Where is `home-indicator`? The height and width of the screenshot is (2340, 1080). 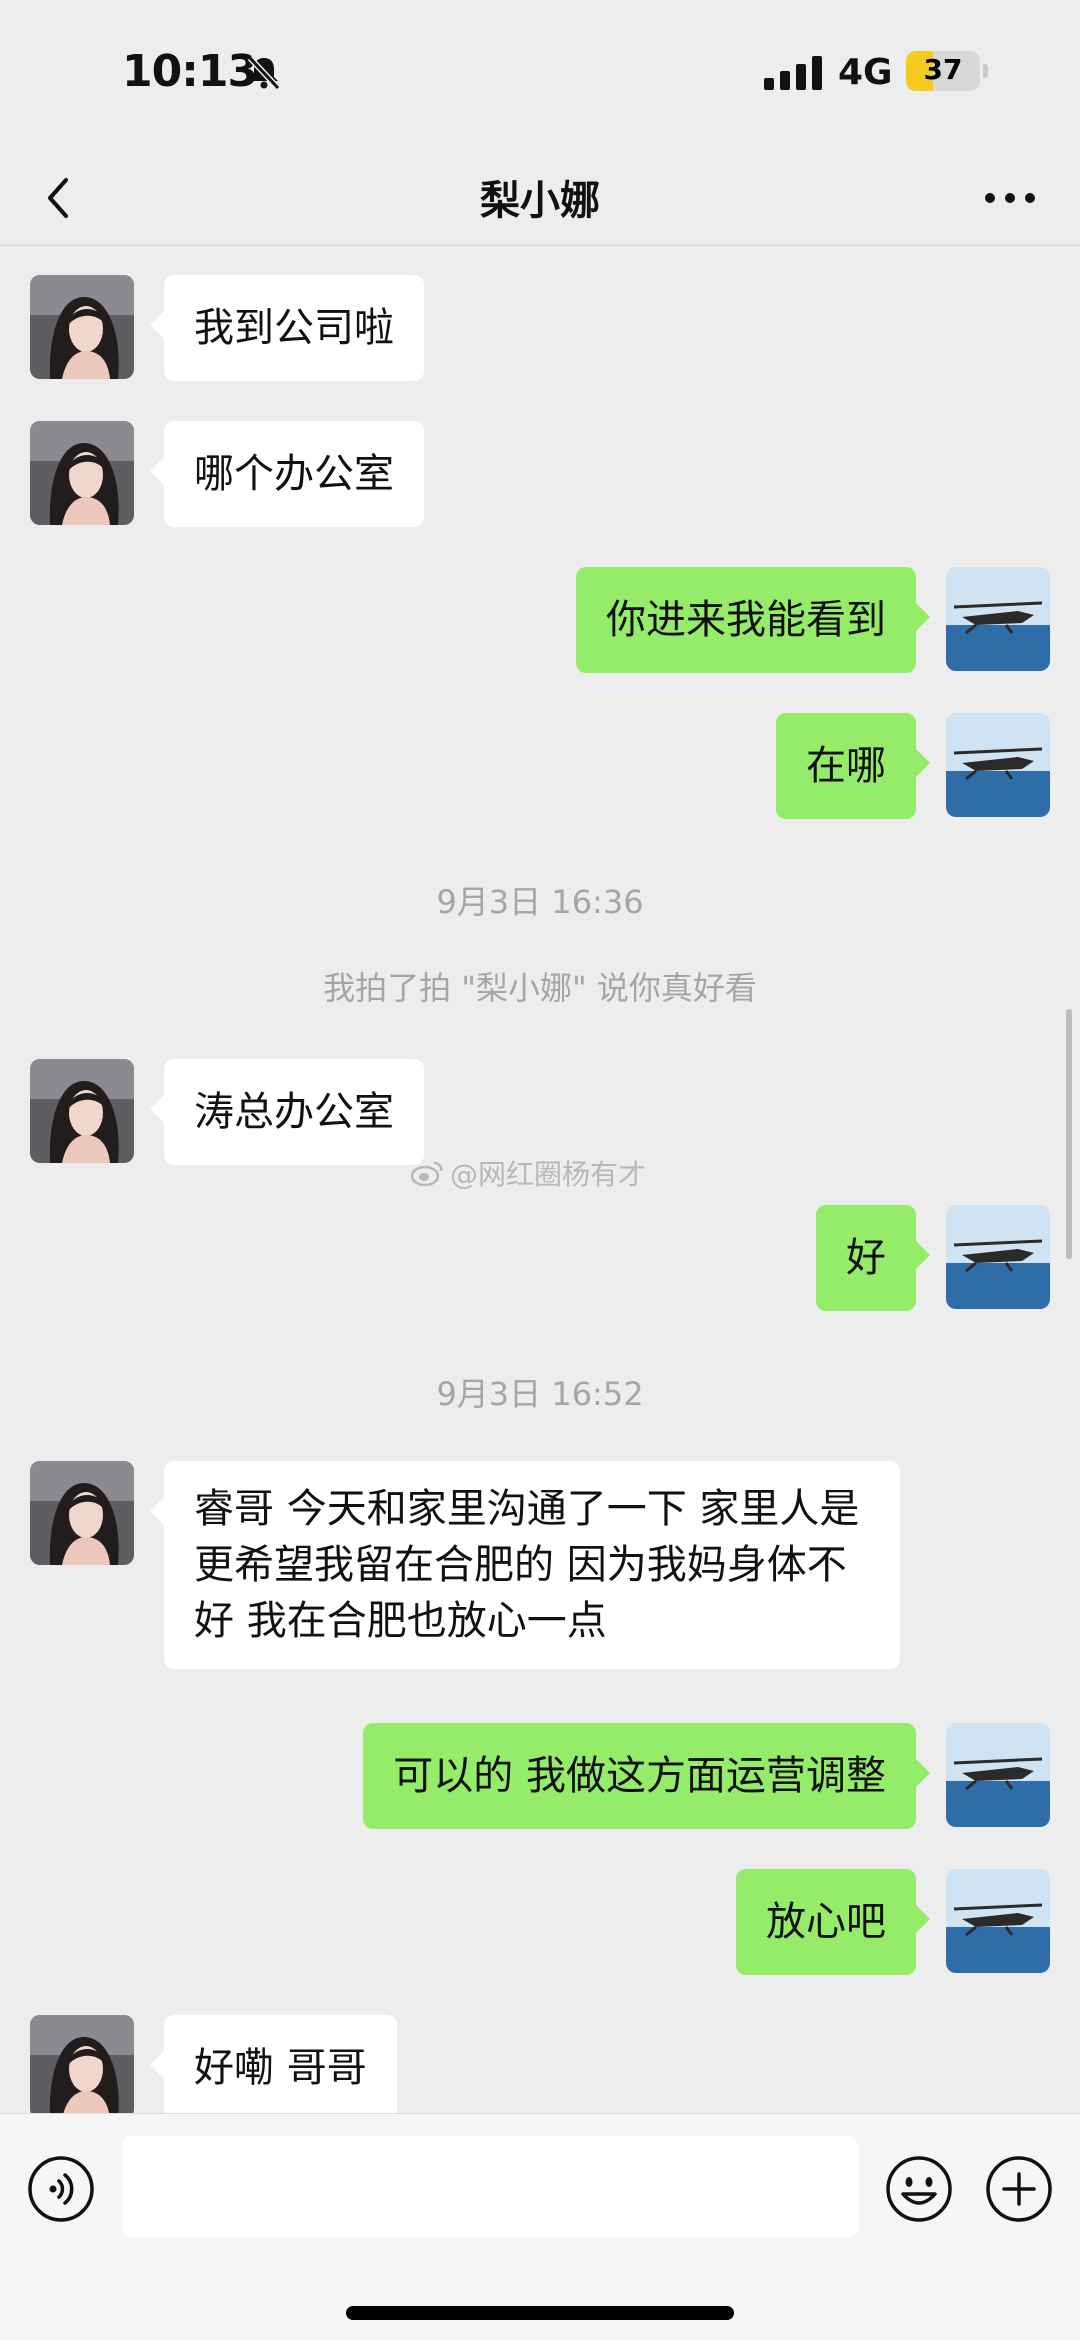 home-indicator is located at coordinates (540, 2313).